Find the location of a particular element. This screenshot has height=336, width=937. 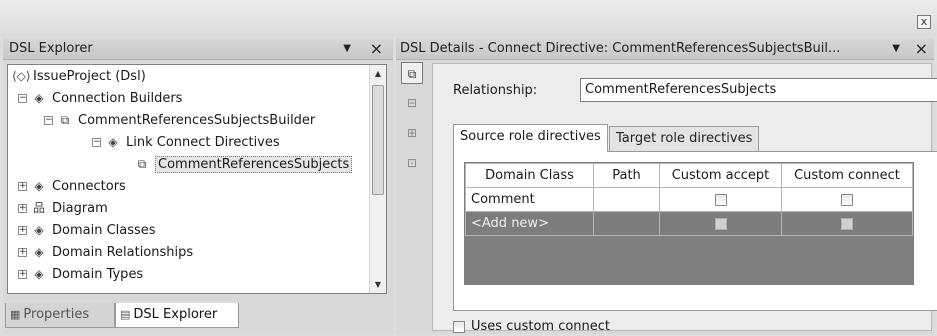

relationship-select: CommentReferencesSubjects ▼ is located at coordinates (758, 90).